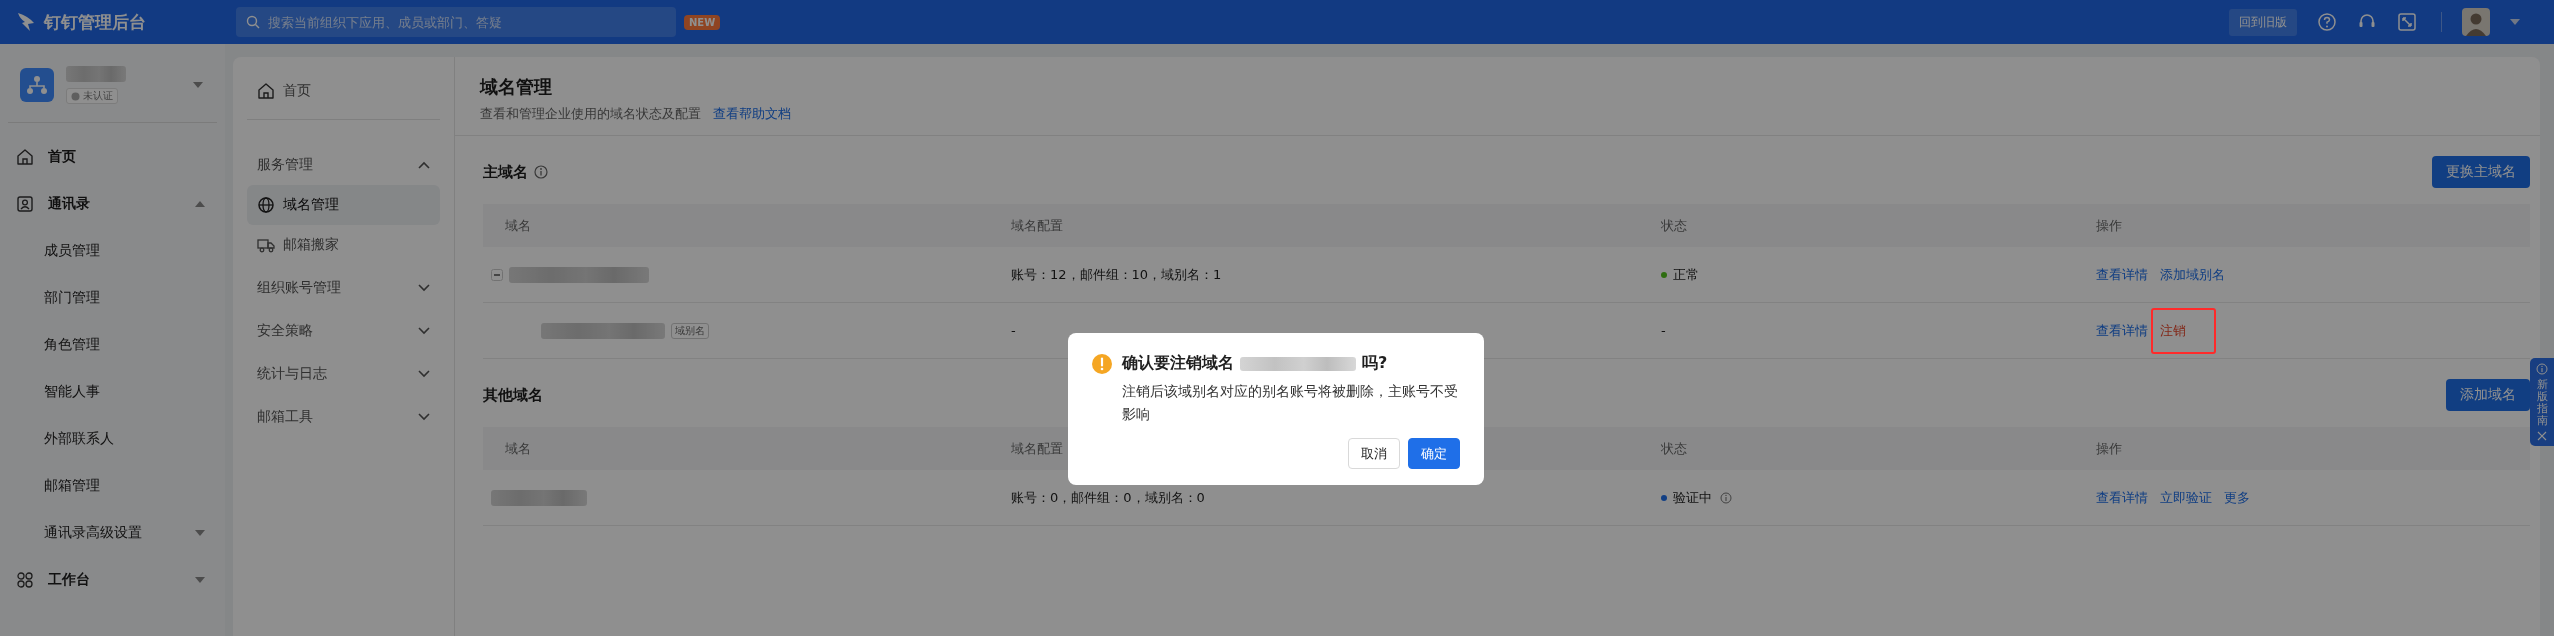  Describe the element at coordinates (2407, 22) in the screenshot. I see `fullscreen-icon` at that location.